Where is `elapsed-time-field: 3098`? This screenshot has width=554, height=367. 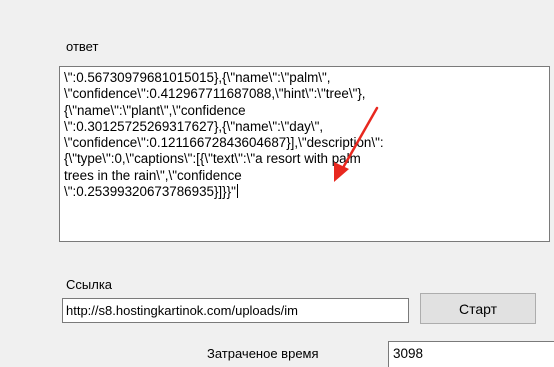 elapsed-time-field: 3098 is located at coordinates (471, 354).